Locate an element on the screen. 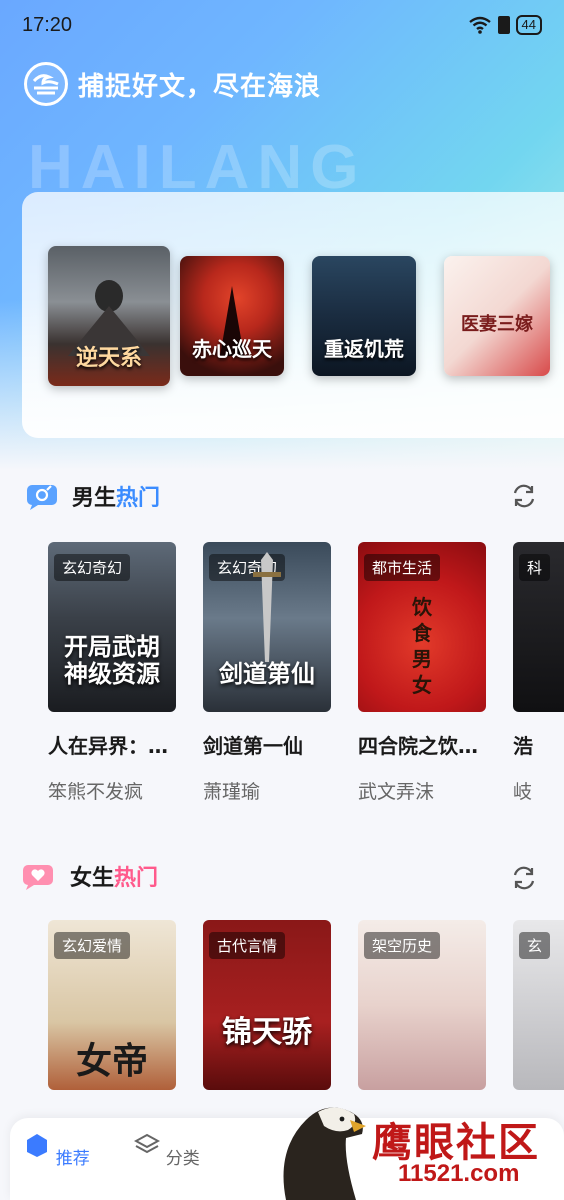  book-author: 笨熊不发疯 is located at coordinates (96, 791).